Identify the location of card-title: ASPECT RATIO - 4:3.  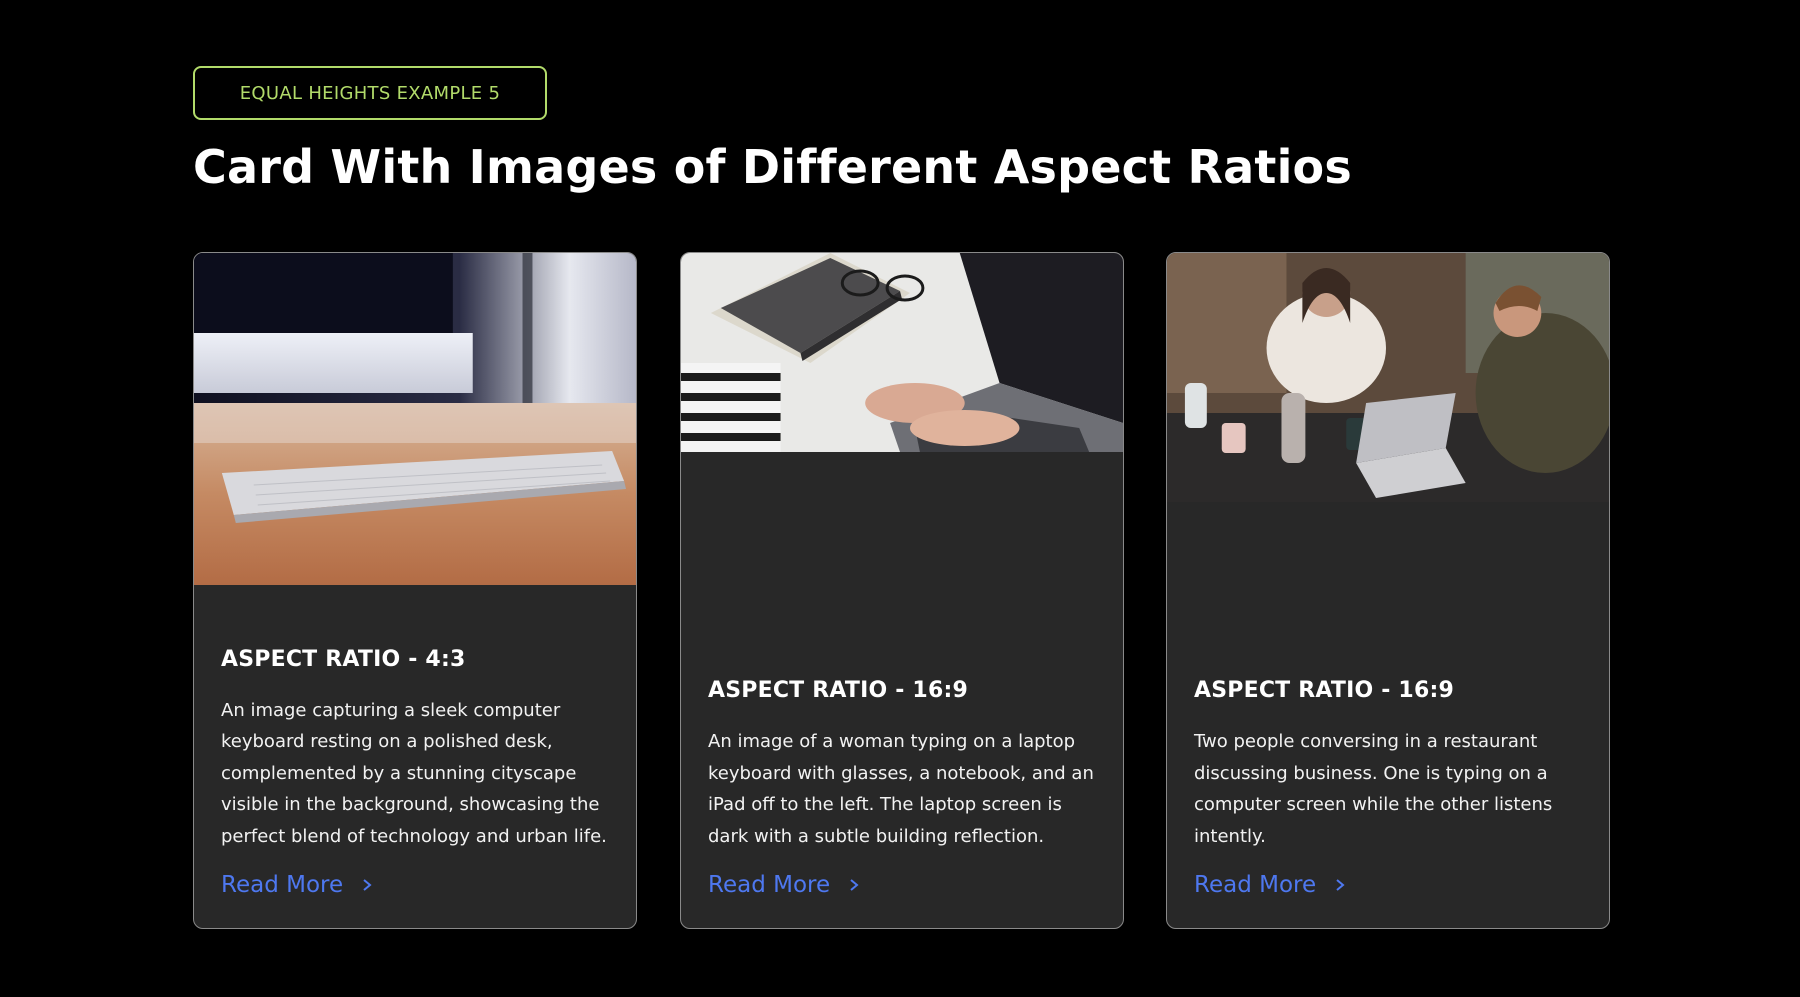
(343, 659).